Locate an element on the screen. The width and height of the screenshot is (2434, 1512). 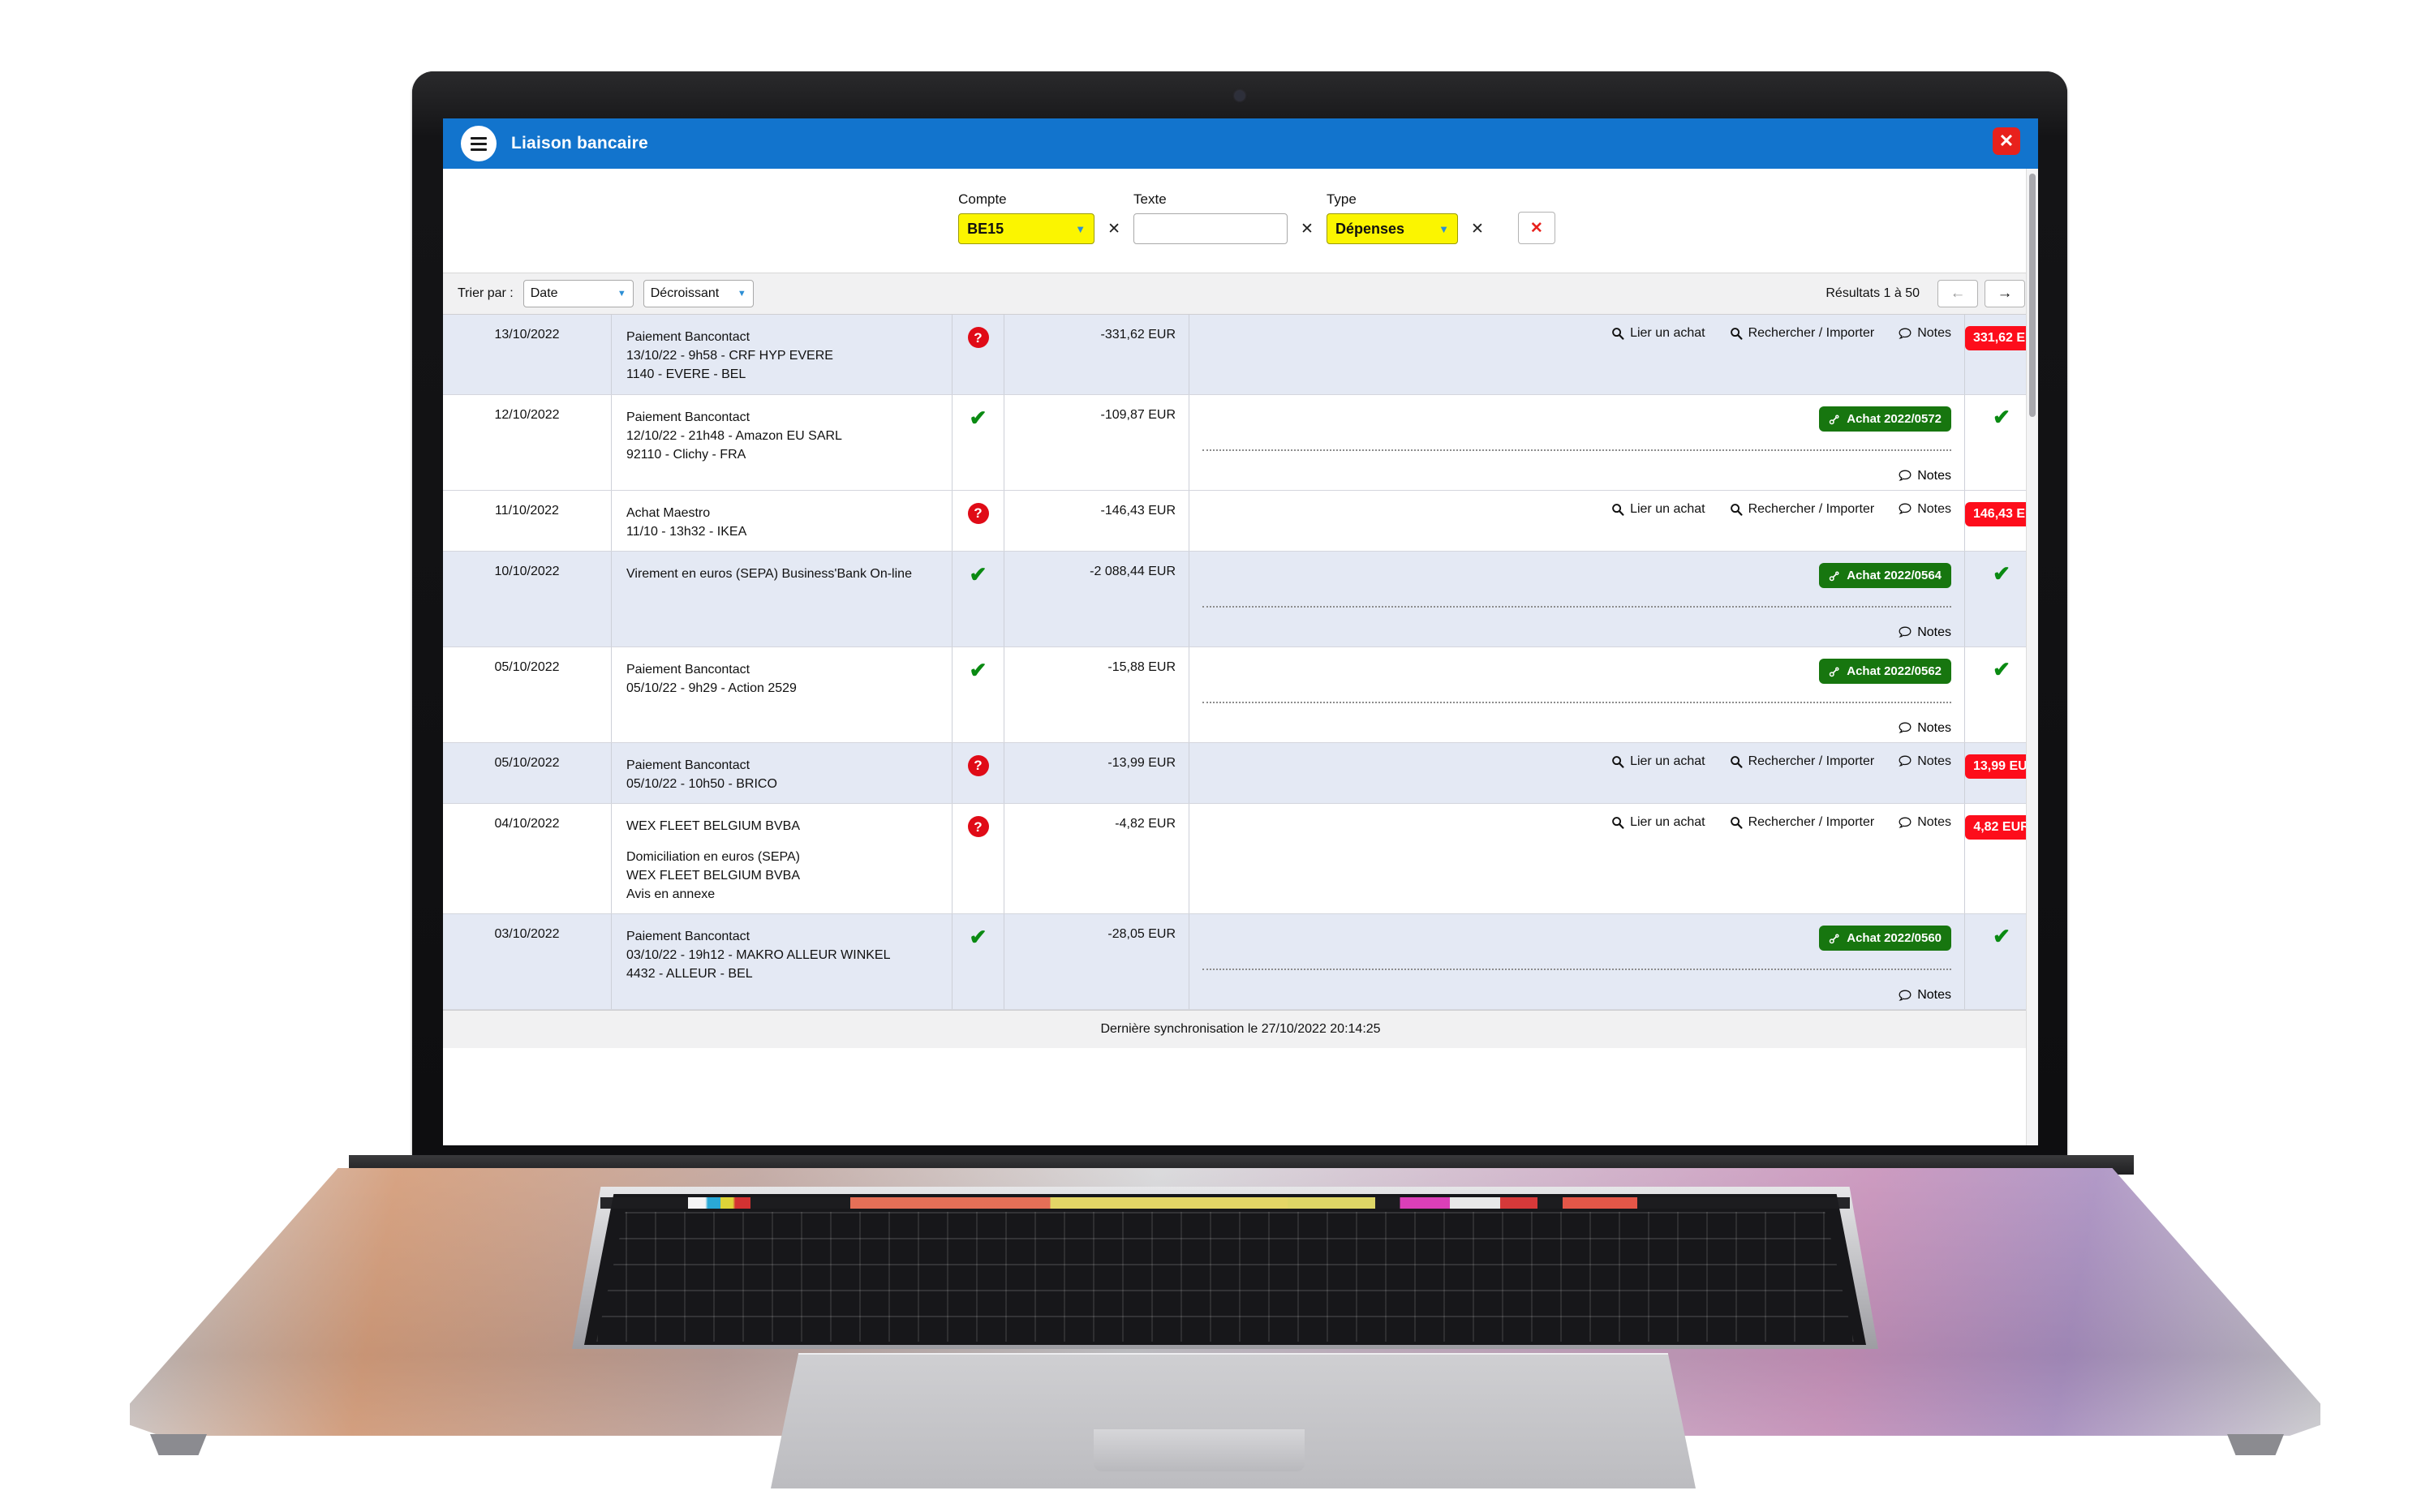
linked-purchase-badge: Achat 2022/0572 is located at coordinates (1885, 419).